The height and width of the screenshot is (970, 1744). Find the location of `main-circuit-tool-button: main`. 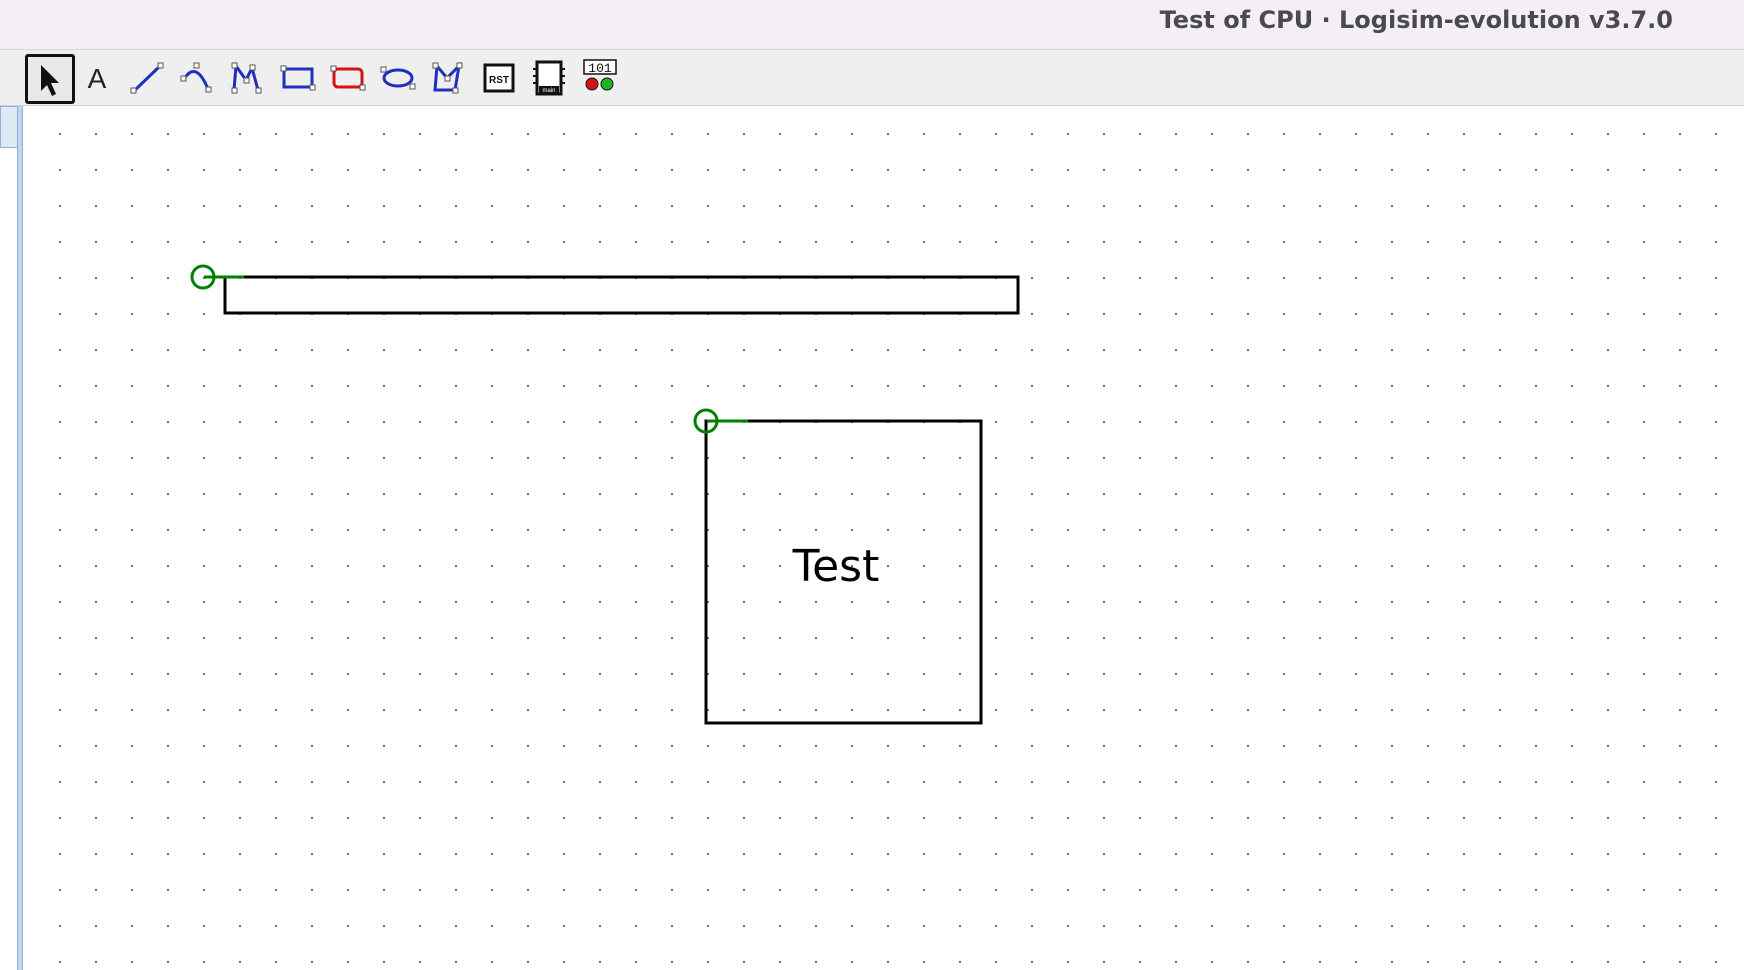

main-circuit-tool-button: main is located at coordinates (549, 79).